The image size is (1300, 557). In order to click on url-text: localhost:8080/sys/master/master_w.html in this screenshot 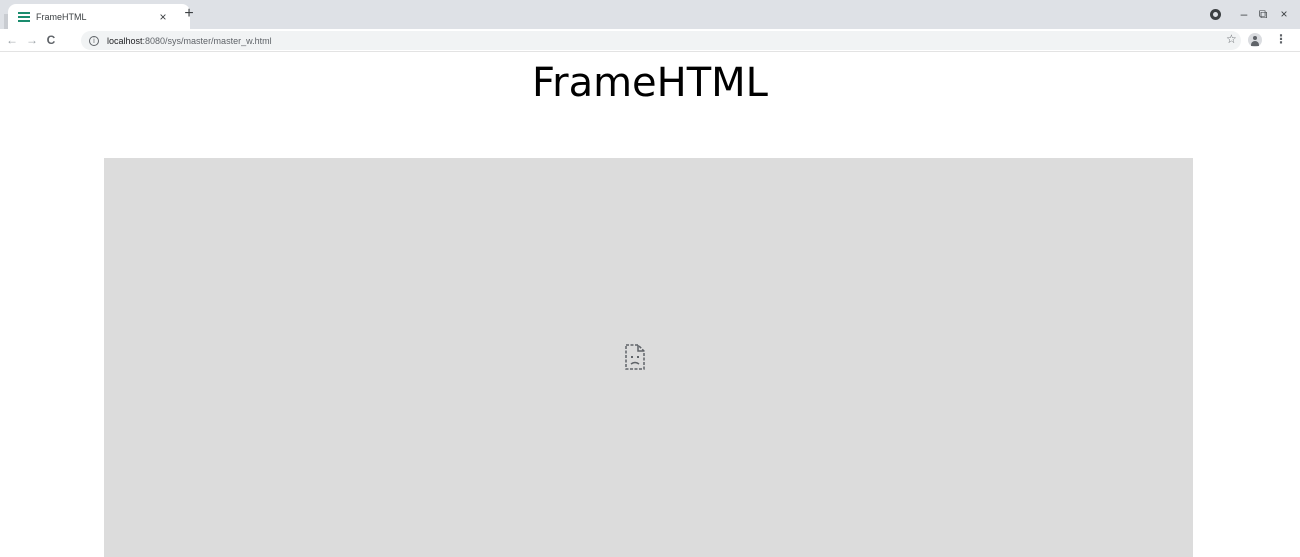, I will do `click(189, 41)`.